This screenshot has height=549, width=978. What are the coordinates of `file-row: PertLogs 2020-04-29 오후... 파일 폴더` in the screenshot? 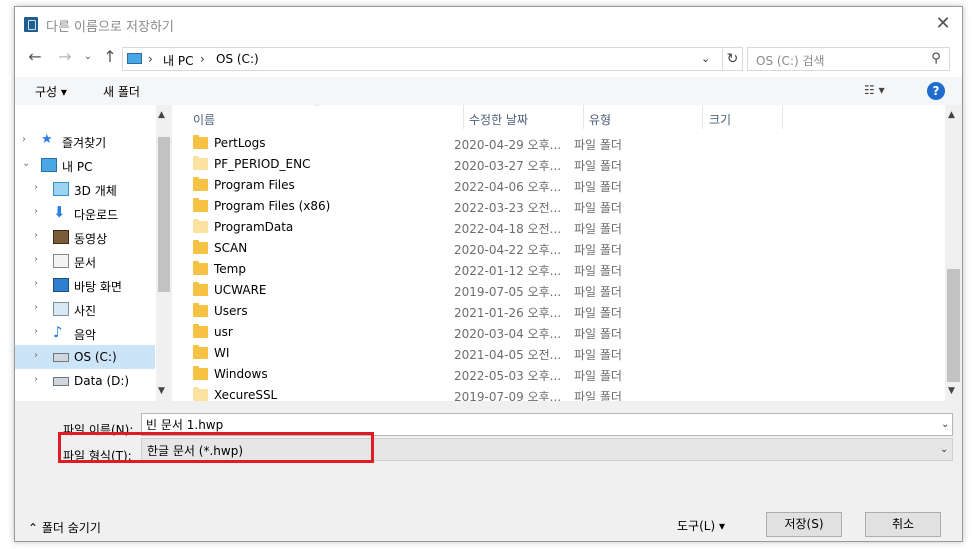 It's located at (473, 143).